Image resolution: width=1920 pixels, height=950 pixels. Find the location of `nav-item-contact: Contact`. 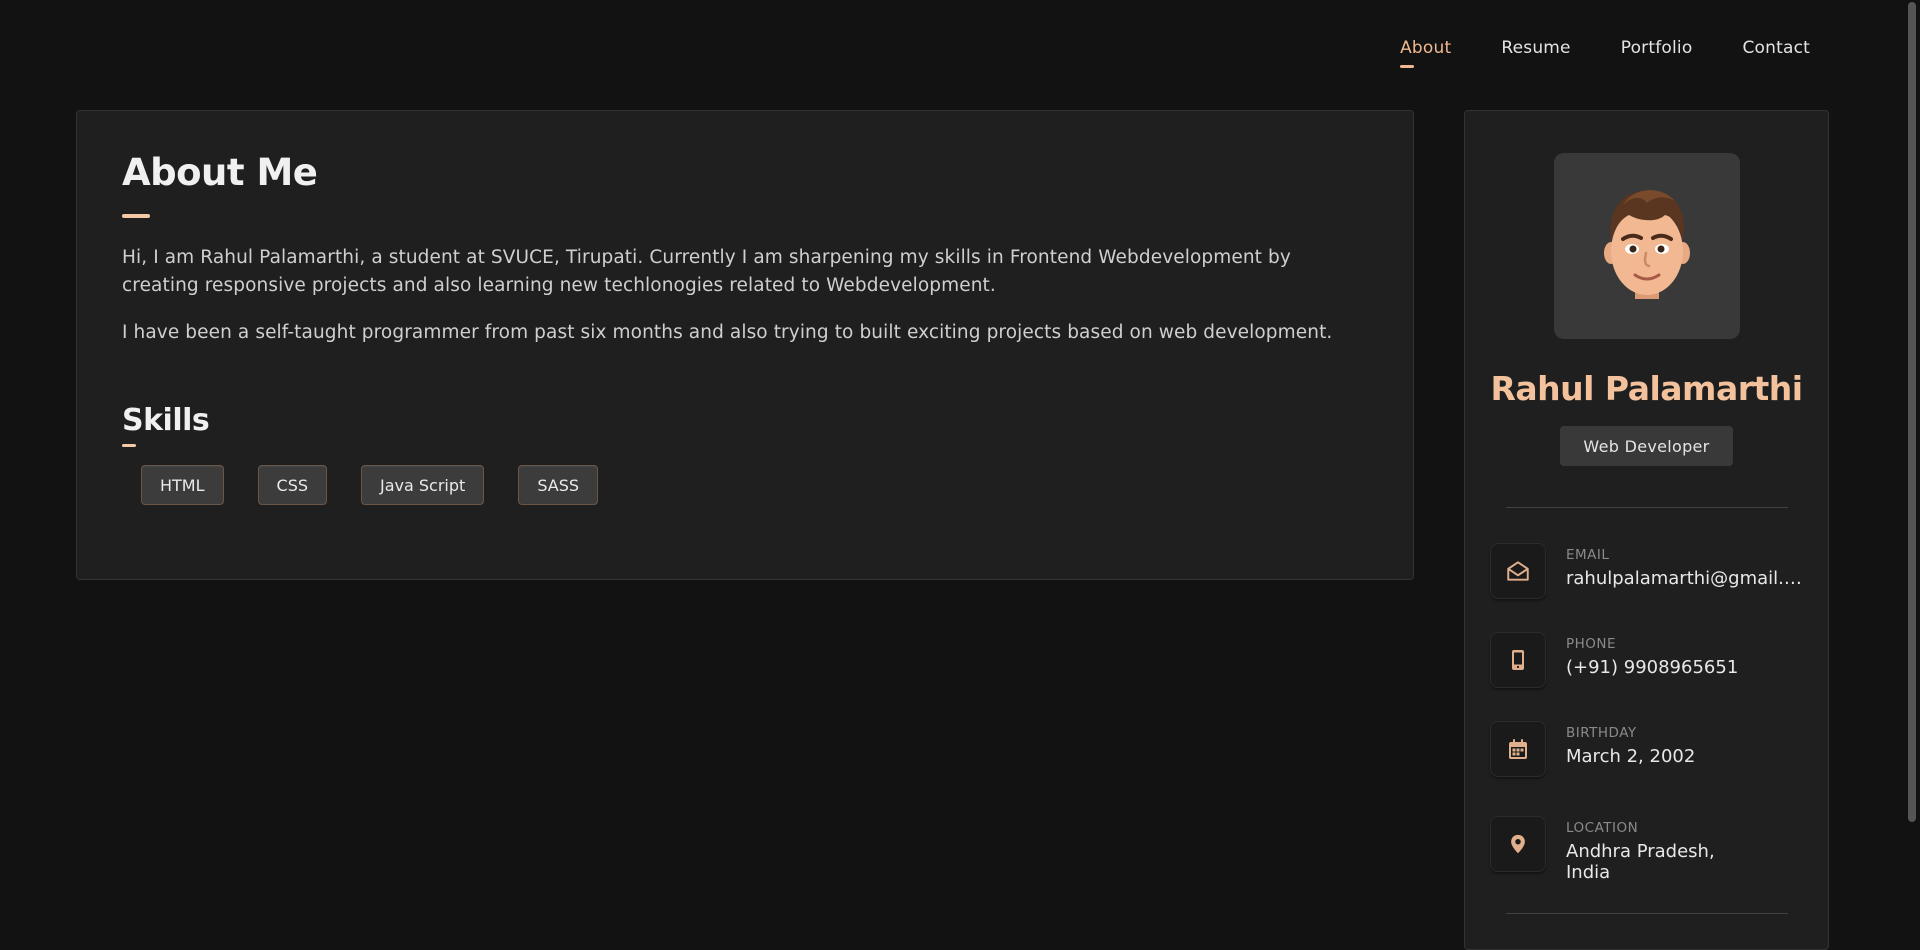

nav-item-contact: Contact is located at coordinates (1776, 48).